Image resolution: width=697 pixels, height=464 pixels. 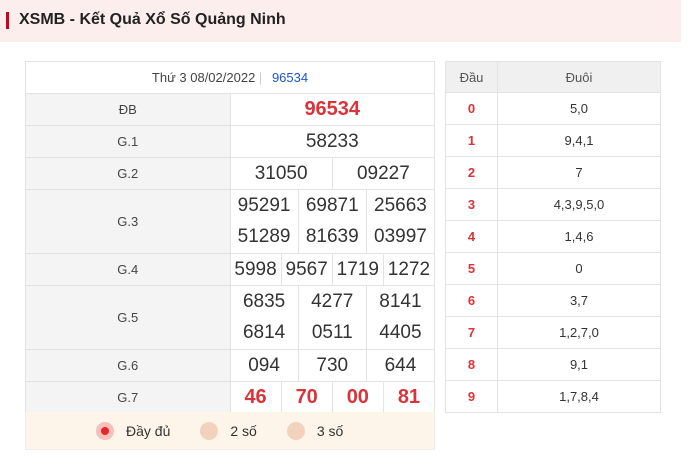 What do you see at coordinates (332, 237) in the screenshot?
I see `prize-number: 81639` at bounding box center [332, 237].